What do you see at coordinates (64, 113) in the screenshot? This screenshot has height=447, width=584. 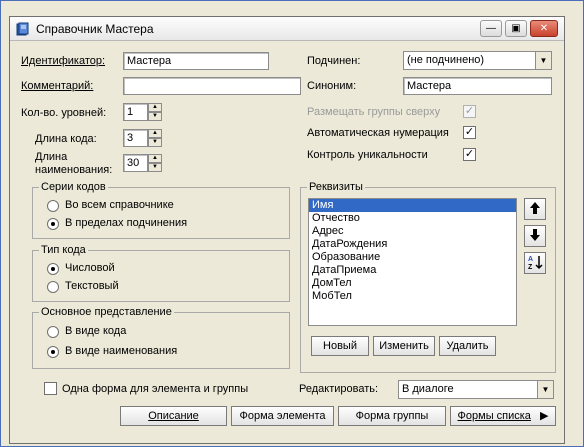 I see `levels-label: Кол-во. уровней:` at bounding box center [64, 113].